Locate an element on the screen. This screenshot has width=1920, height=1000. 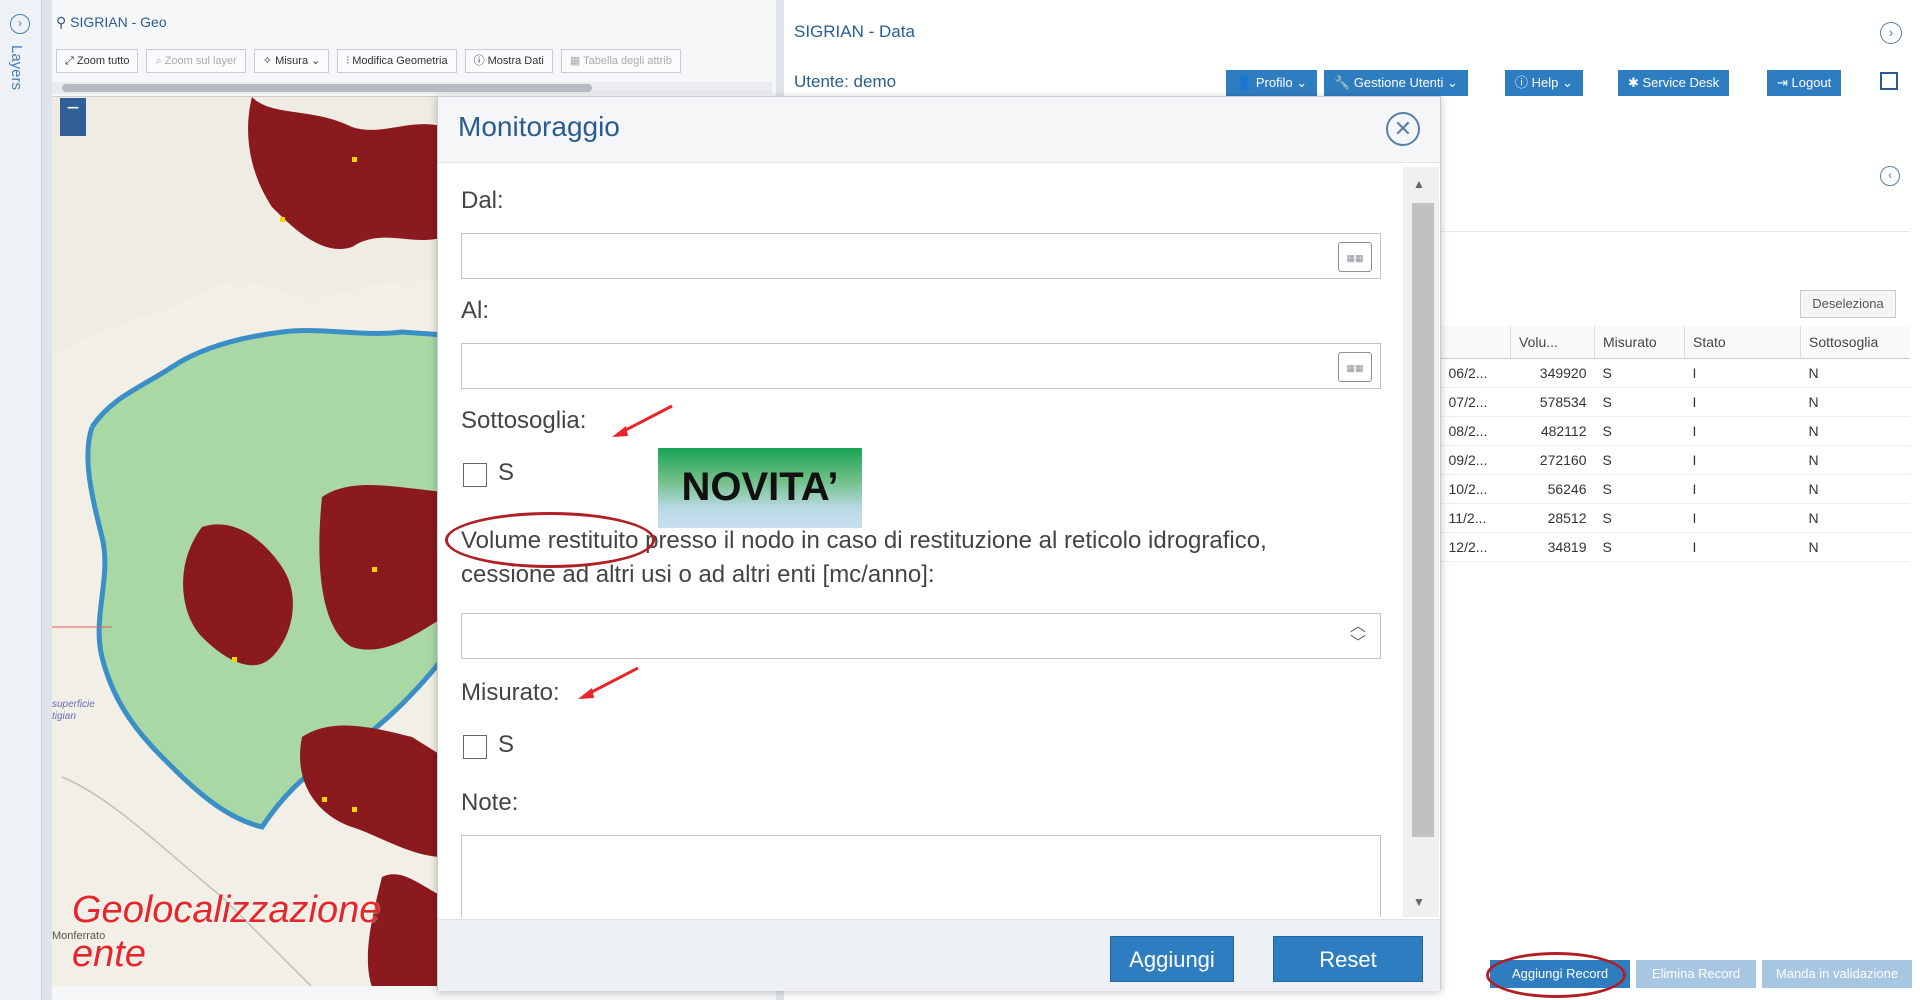
zoom-control: − is located at coordinates (73, 116).